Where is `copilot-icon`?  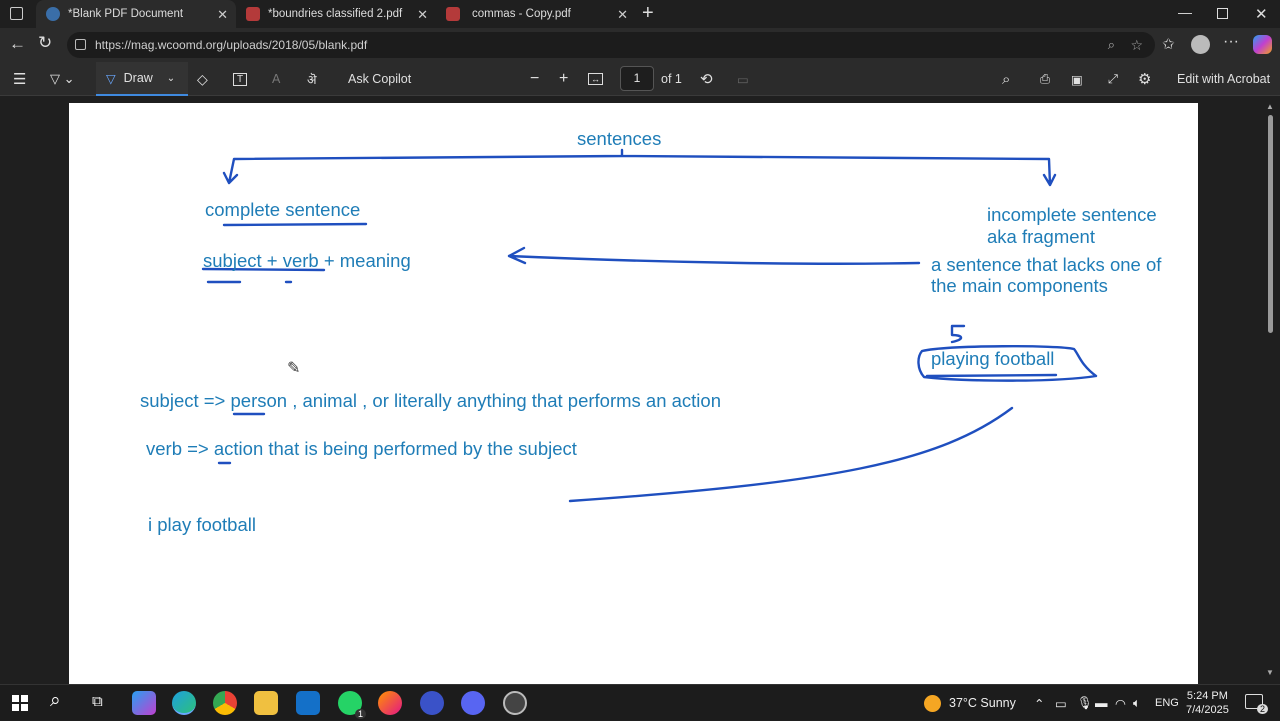
copilot-icon is located at coordinates (1262, 44).